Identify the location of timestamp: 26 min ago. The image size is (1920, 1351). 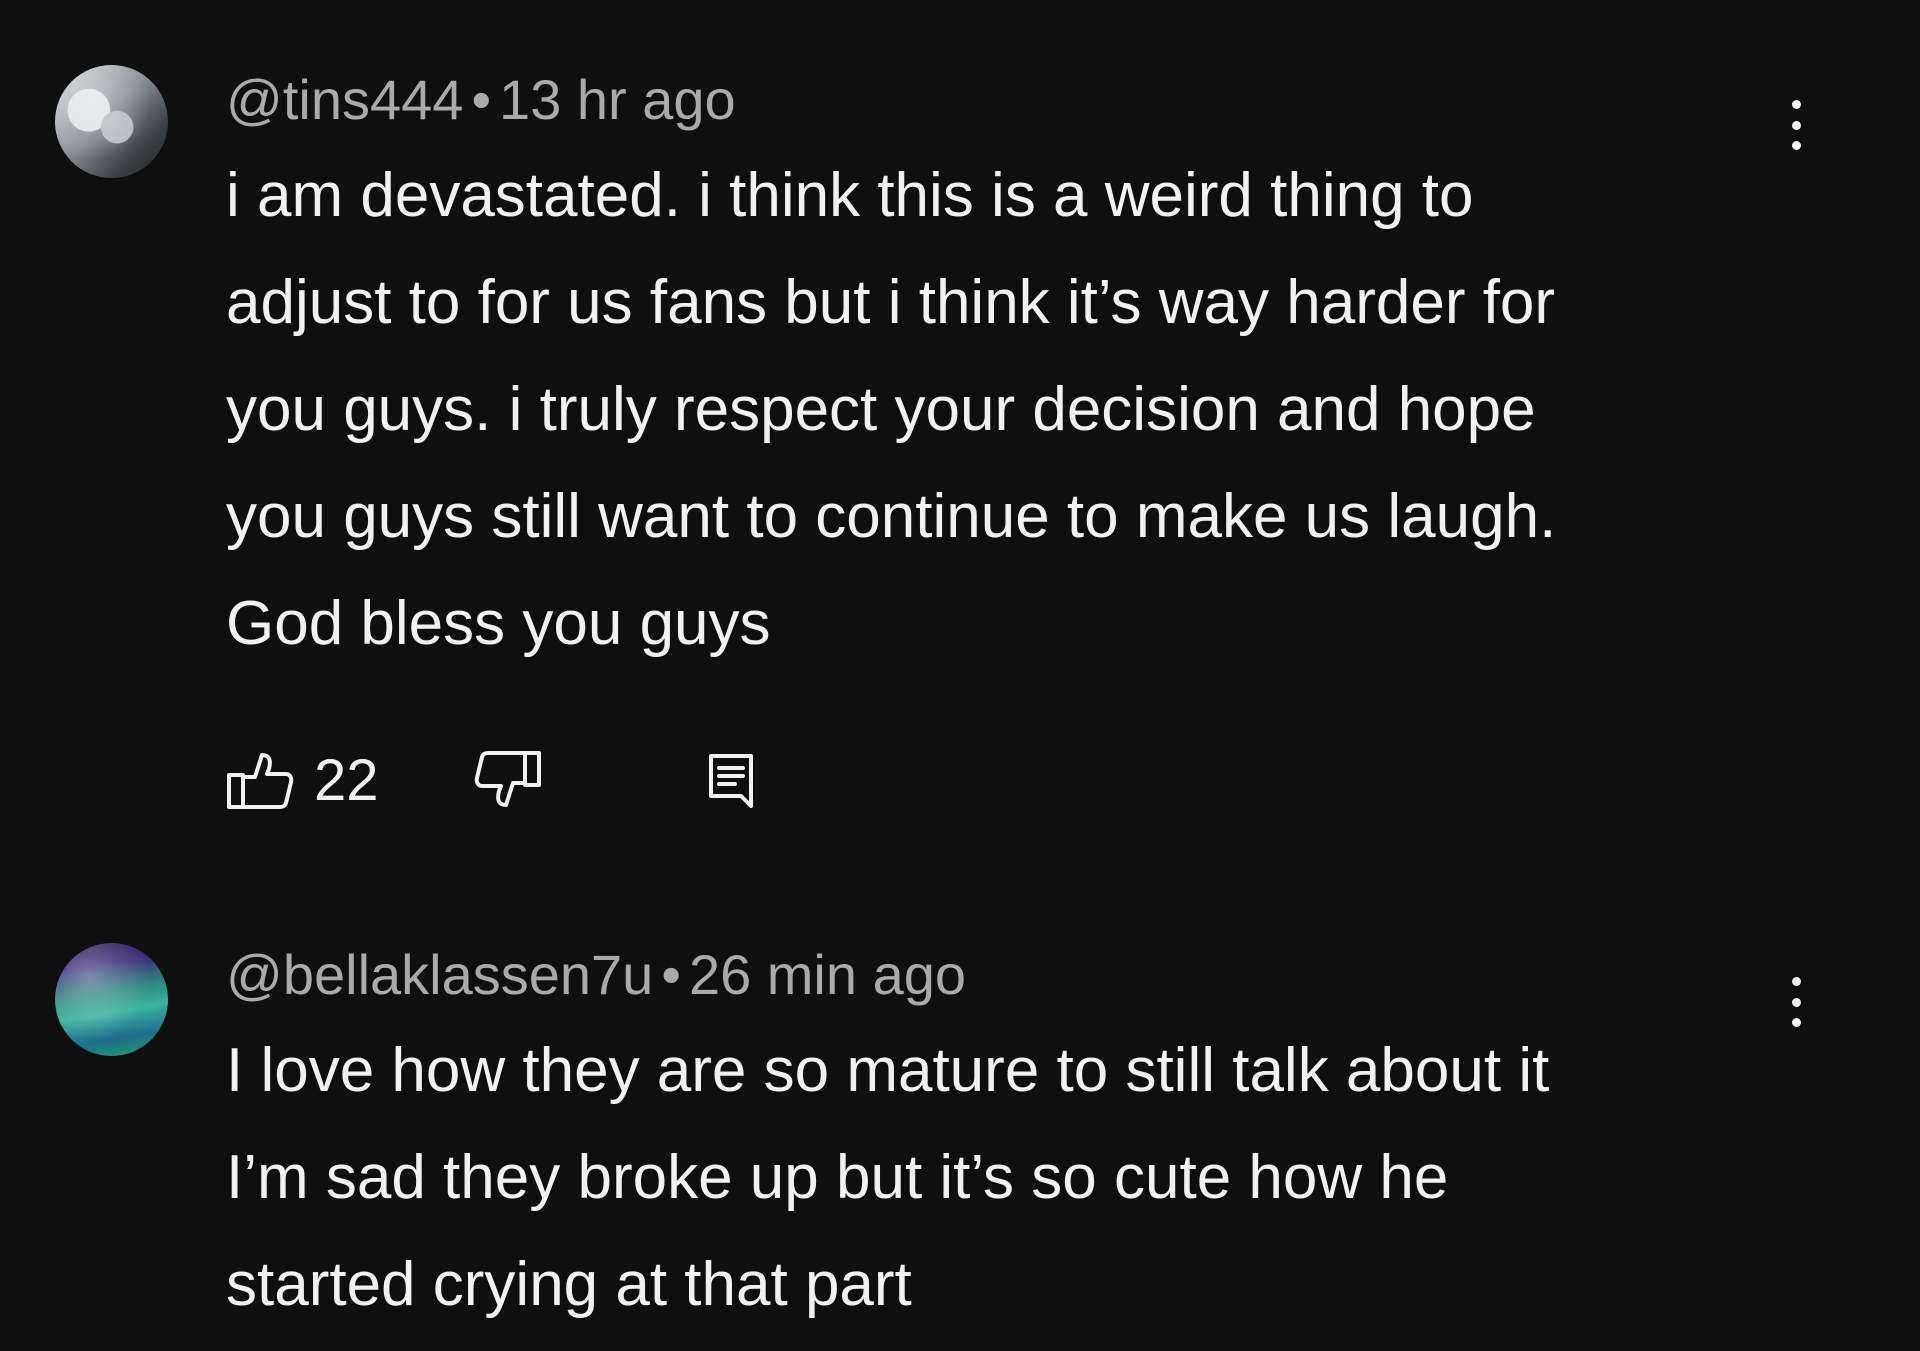
(827, 974).